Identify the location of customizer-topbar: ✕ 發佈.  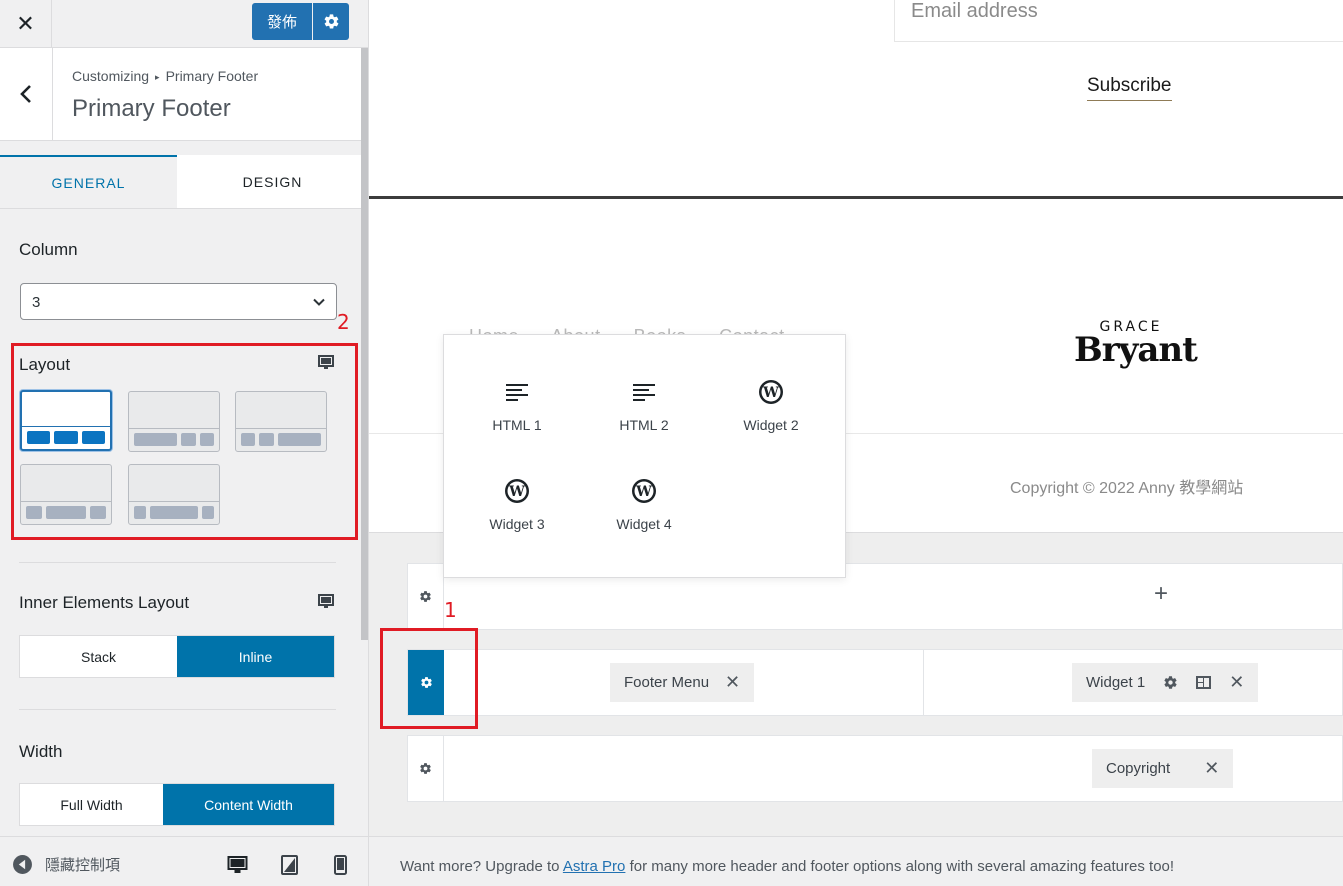
(184, 24).